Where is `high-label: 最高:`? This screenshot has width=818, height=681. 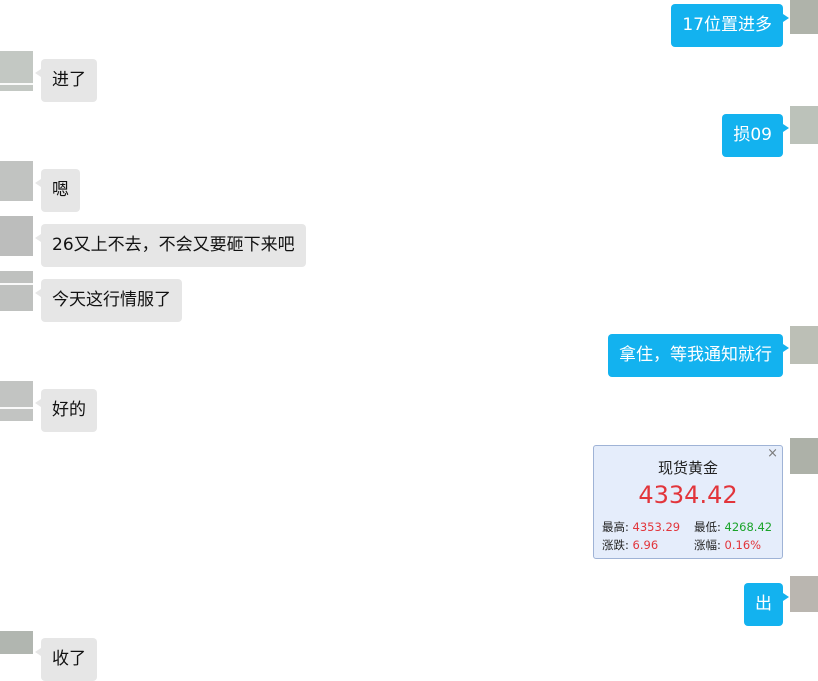
high-label: 最高: is located at coordinates (615, 527).